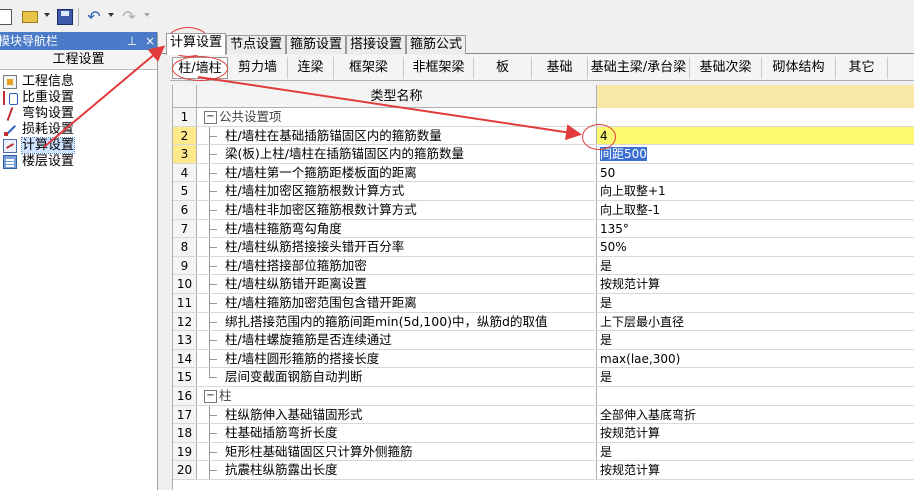 This screenshot has height=490, width=914. I want to click on tab-foundation: 基础, so click(560, 68).